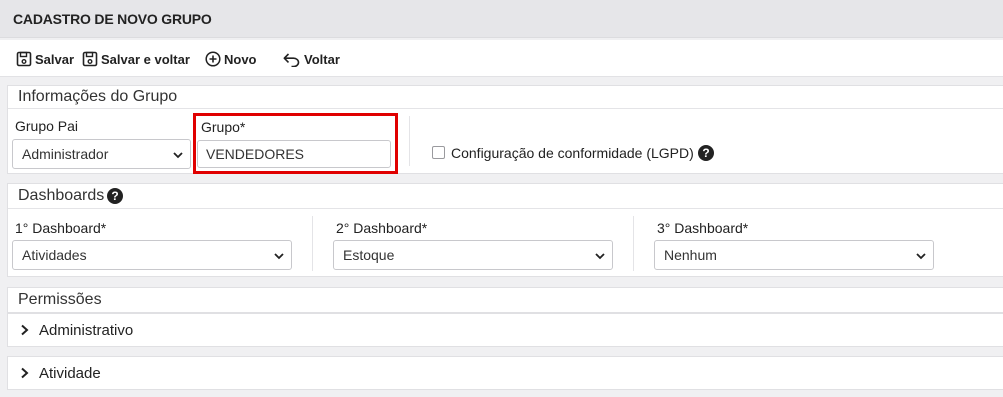 The height and width of the screenshot is (397, 1003). What do you see at coordinates (505, 373) in the screenshot?
I see `permission-group-atividade: Atividade` at bounding box center [505, 373].